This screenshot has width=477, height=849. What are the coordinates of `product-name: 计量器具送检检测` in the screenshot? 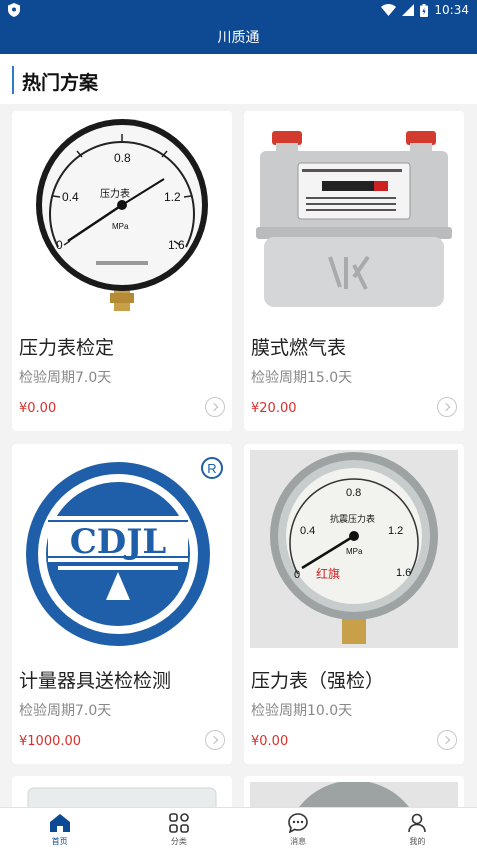 It's located at (95, 681).